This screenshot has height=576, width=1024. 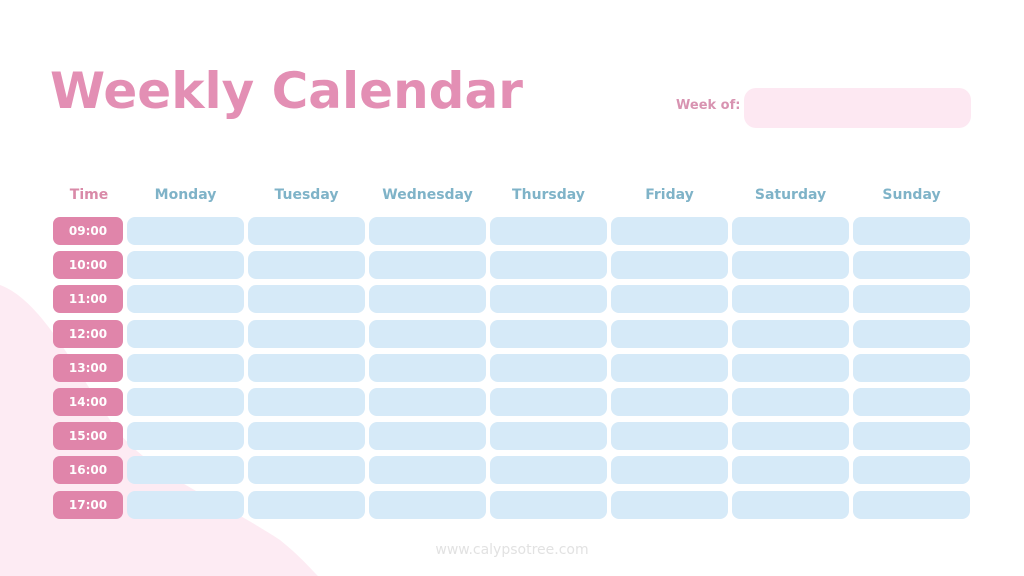 I want to click on time-slot-row: 13:00, so click(x=513, y=367).